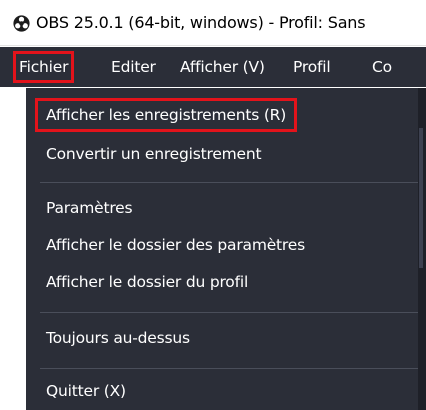 This screenshot has width=426, height=410. Describe the element at coordinates (421, 198) in the screenshot. I see `background-window-panel` at that location.